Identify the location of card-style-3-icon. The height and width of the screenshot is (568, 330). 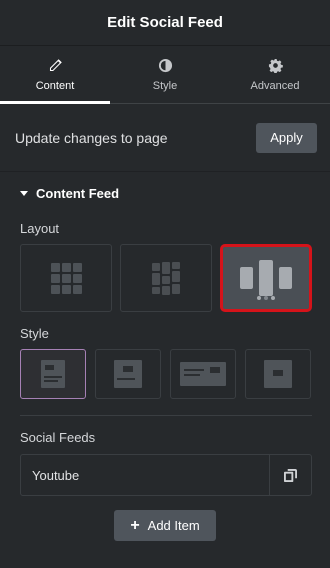
(203, 374).